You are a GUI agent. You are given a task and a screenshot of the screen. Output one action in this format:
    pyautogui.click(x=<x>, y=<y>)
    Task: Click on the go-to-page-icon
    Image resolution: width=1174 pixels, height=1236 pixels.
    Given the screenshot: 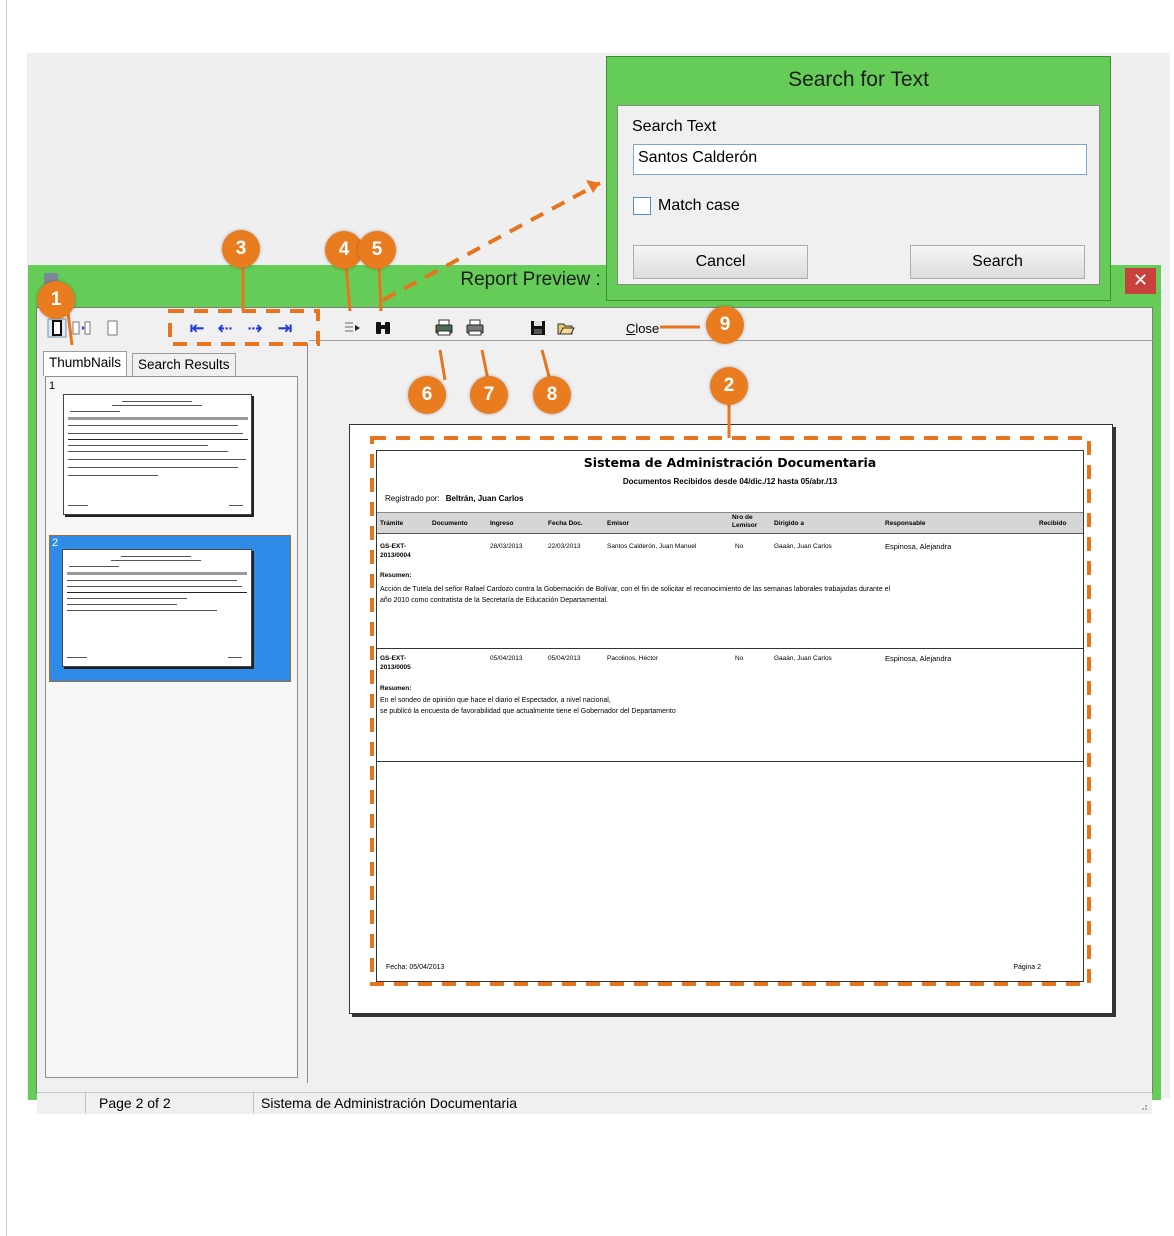 What is the action you would take?
    pyautogui.click(x=352, y=327)
    